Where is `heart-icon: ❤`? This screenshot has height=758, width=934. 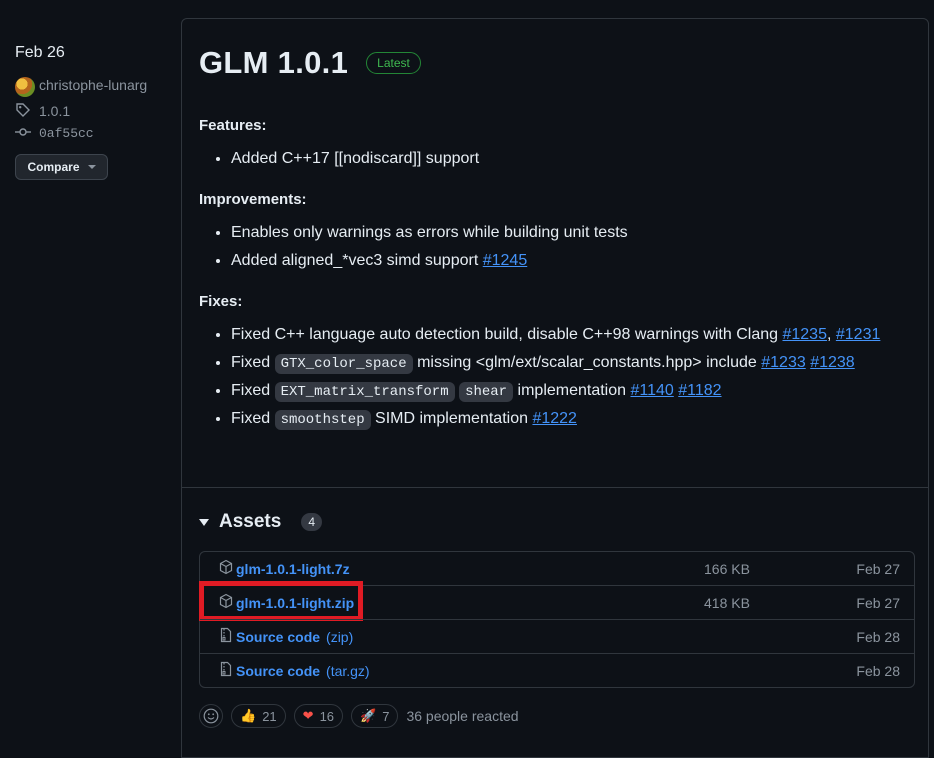 heart-icon: ❤ is located at coordinates (308, 715).